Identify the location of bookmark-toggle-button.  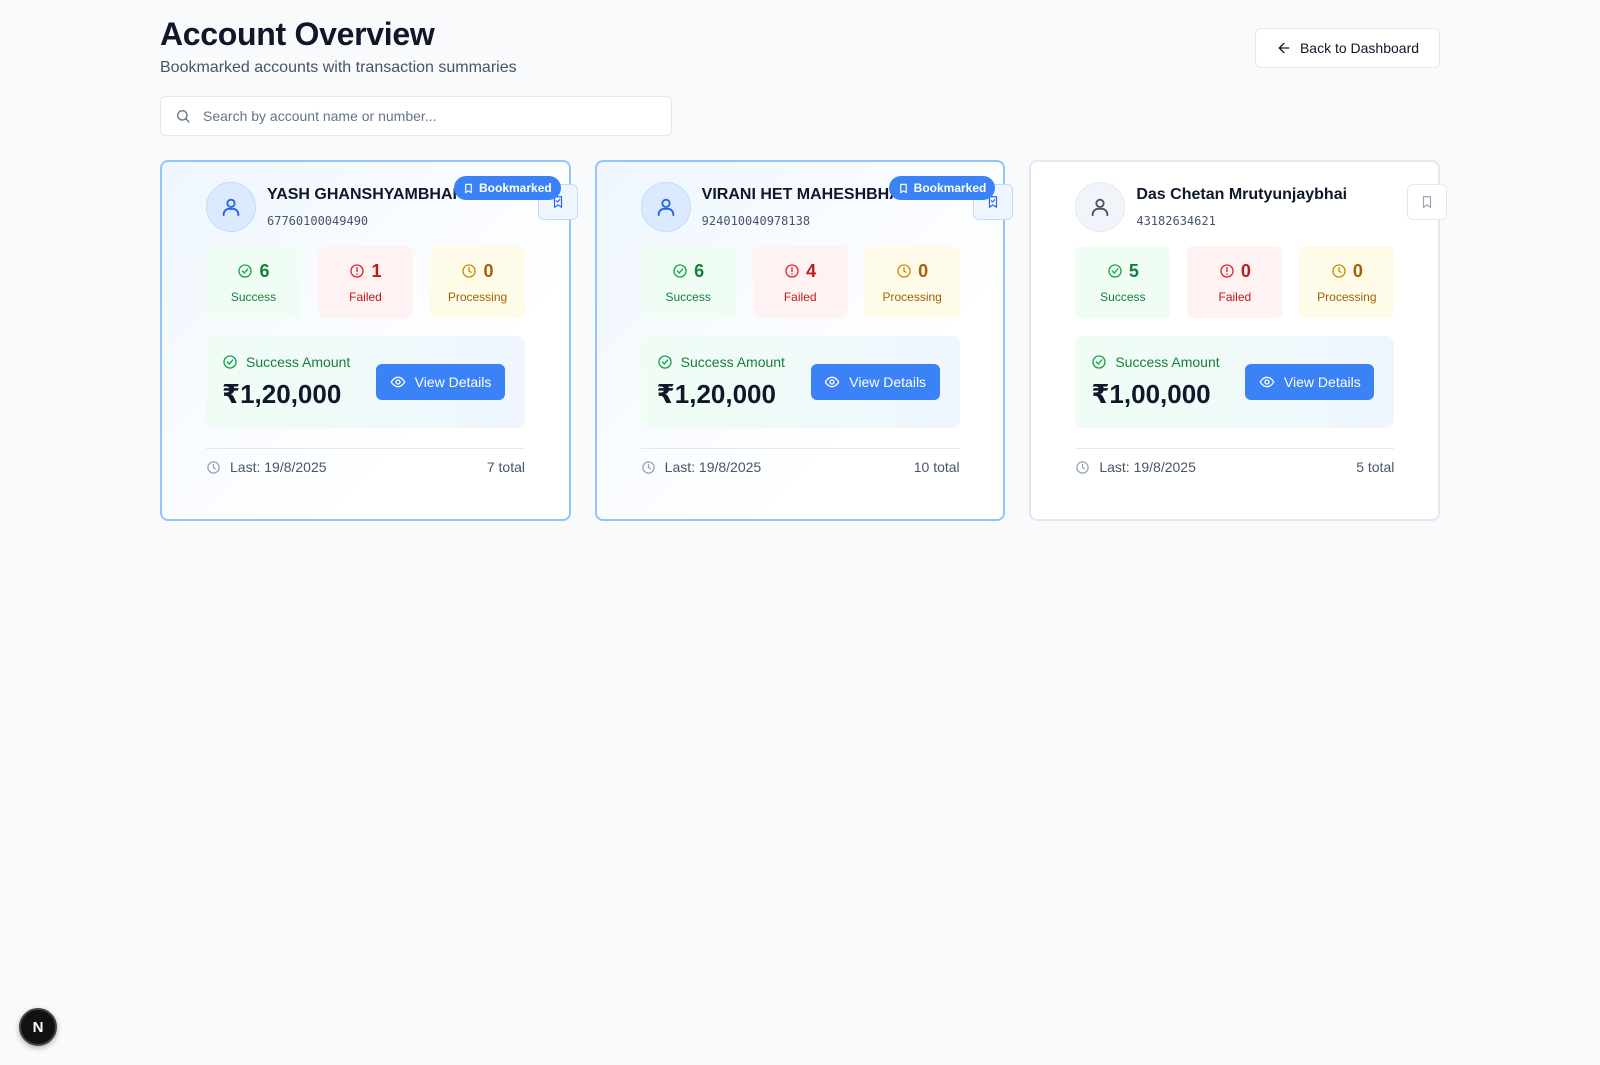
(1427, 202).